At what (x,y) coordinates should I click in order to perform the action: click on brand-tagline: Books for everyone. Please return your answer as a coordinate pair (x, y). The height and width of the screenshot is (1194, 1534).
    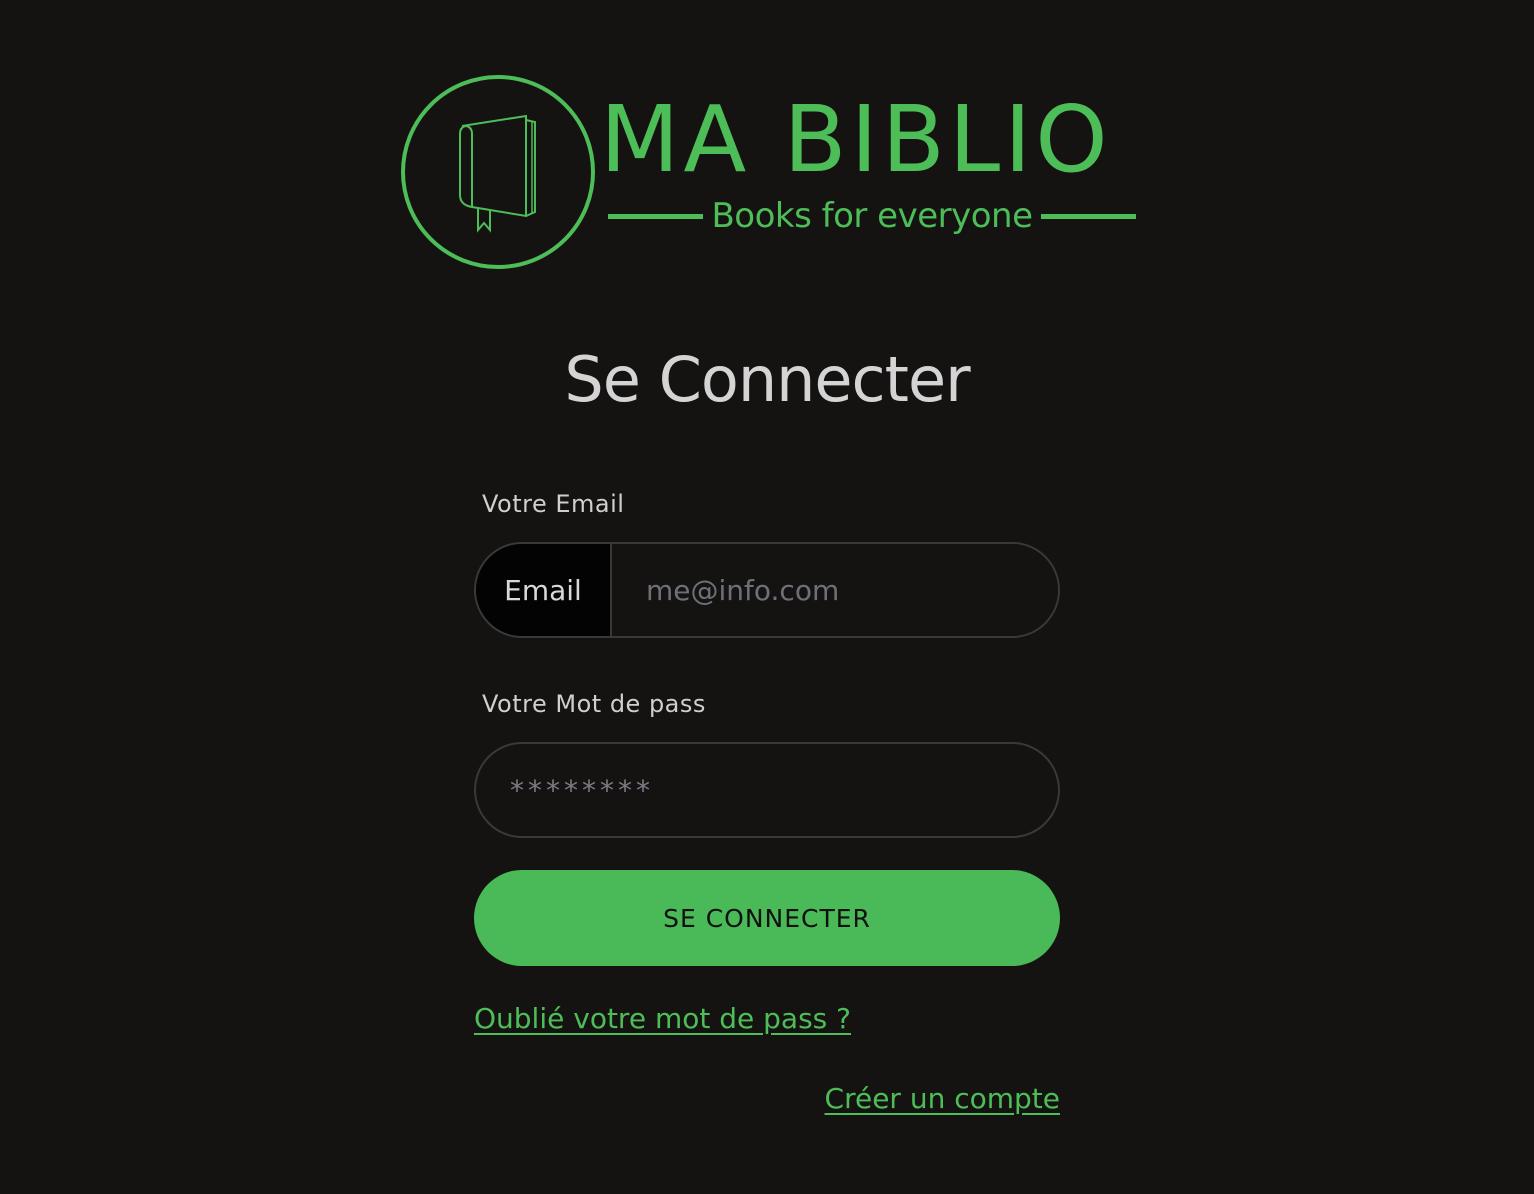
    Looking at the image, I should click on (872, 216).